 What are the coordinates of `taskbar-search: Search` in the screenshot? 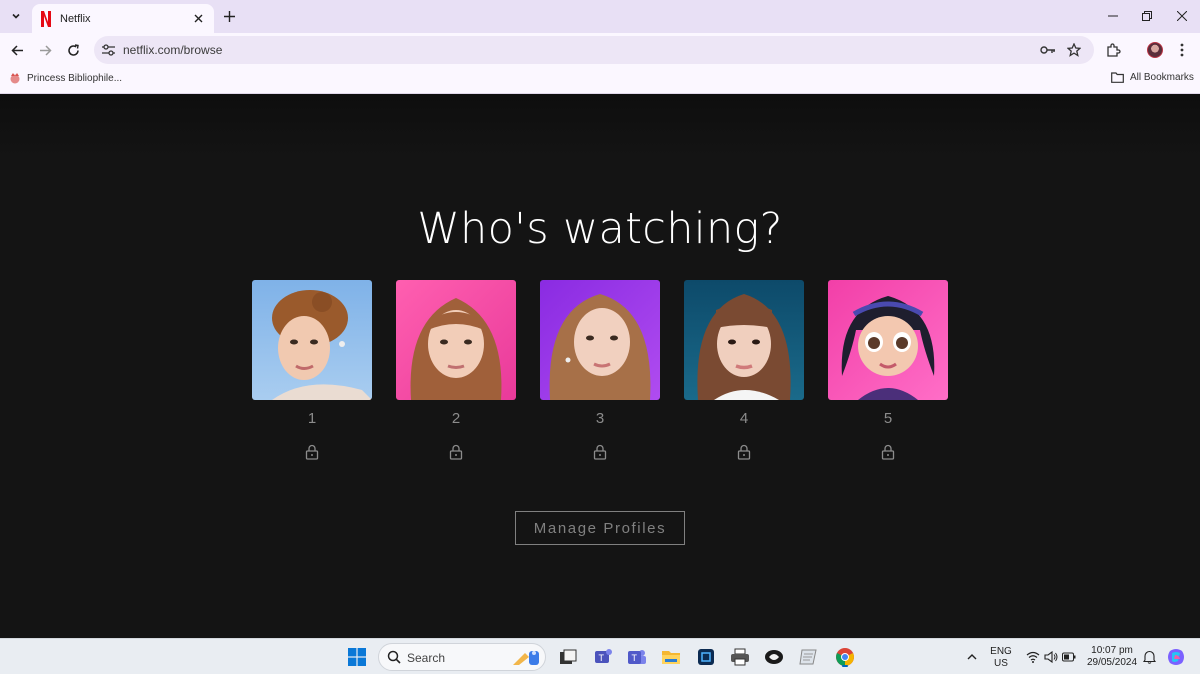 It's located at (462, 657).